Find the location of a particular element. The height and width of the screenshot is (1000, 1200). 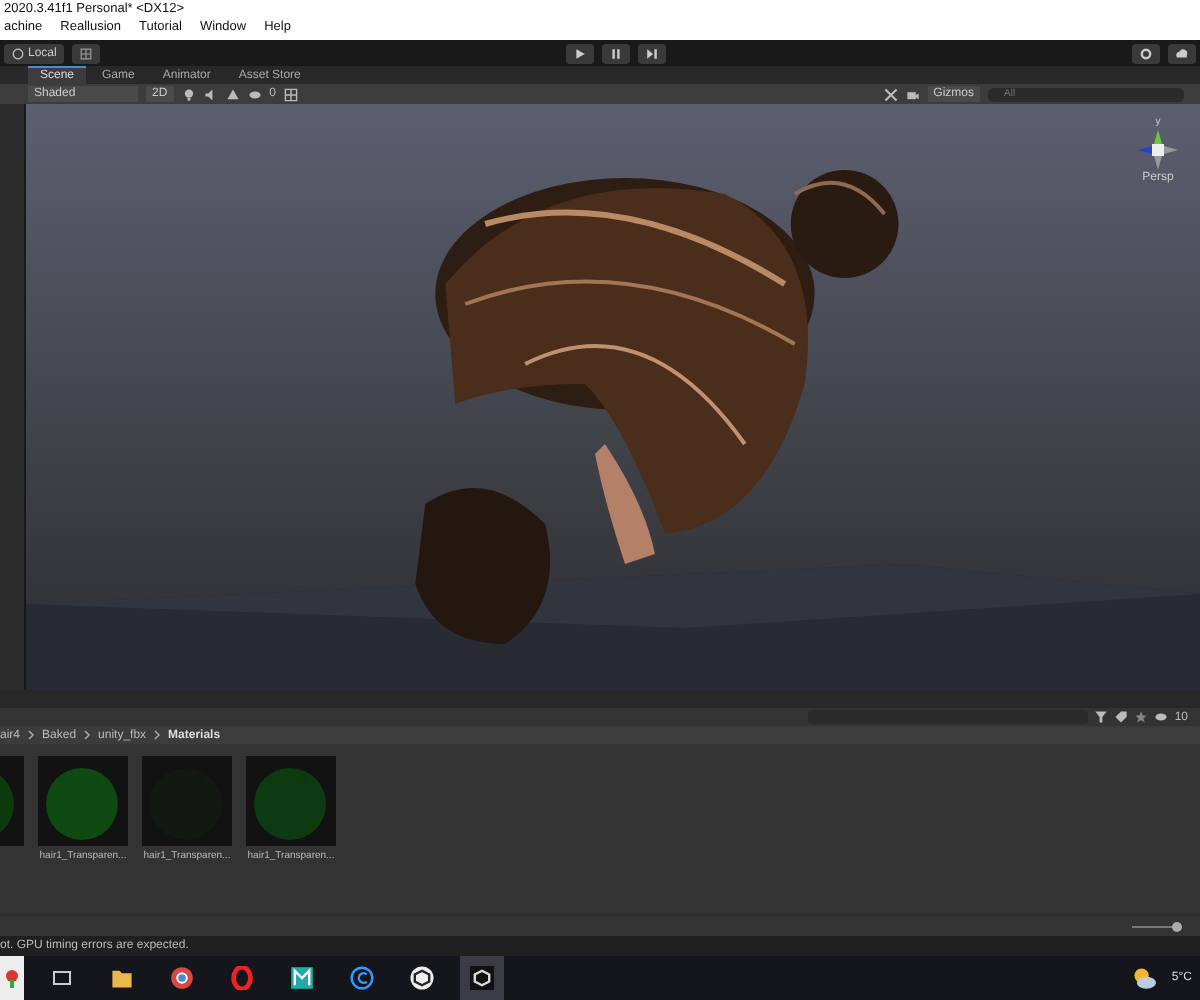

flower-icon is located at coordinates (12, 978).